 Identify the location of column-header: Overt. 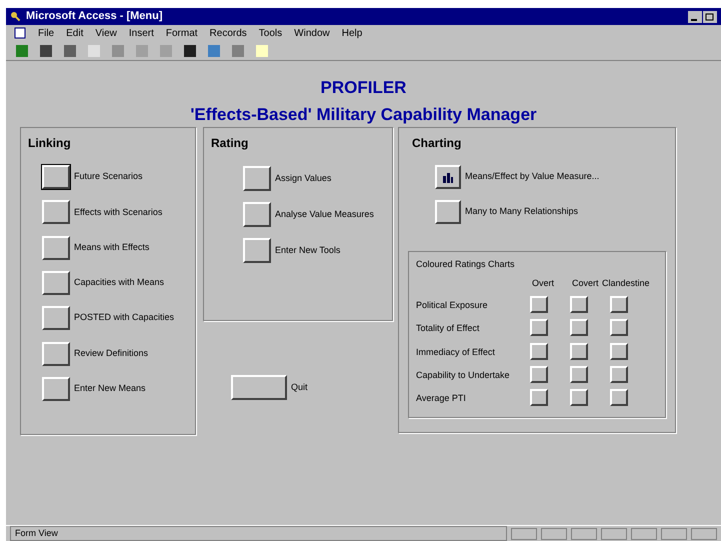
(543, 283).